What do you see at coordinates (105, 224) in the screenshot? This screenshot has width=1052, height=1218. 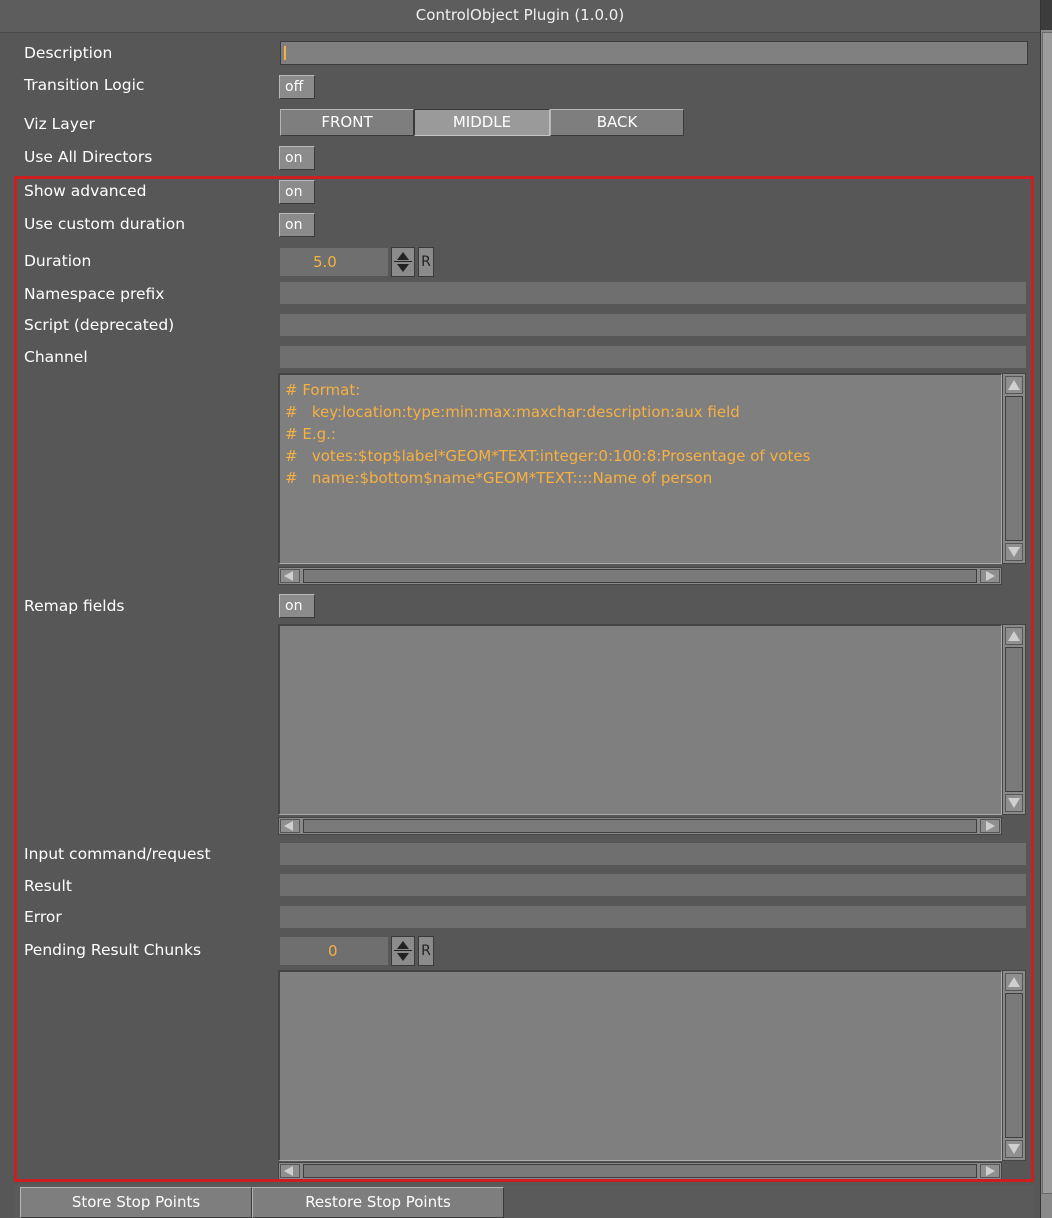 I see `use-custom-duration-label: Use custom duration` at bounding box center [105, 224].